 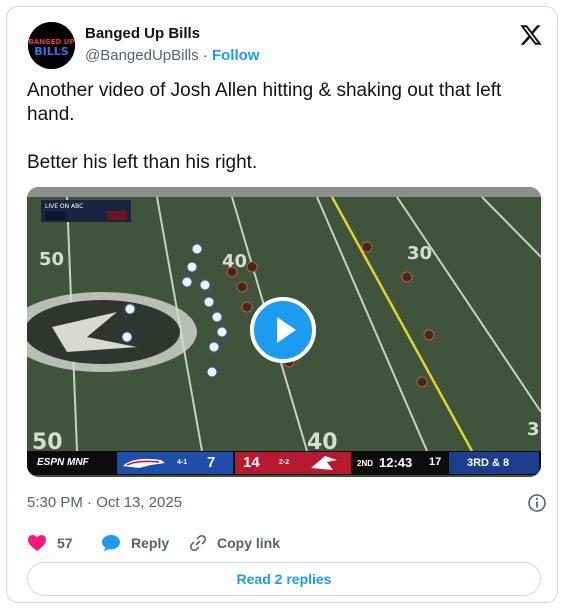 What do you see at coordinates (488, 463) in the screenshot?
I see `down-distance: 3RD & 8` at bounding box center [488, 463].